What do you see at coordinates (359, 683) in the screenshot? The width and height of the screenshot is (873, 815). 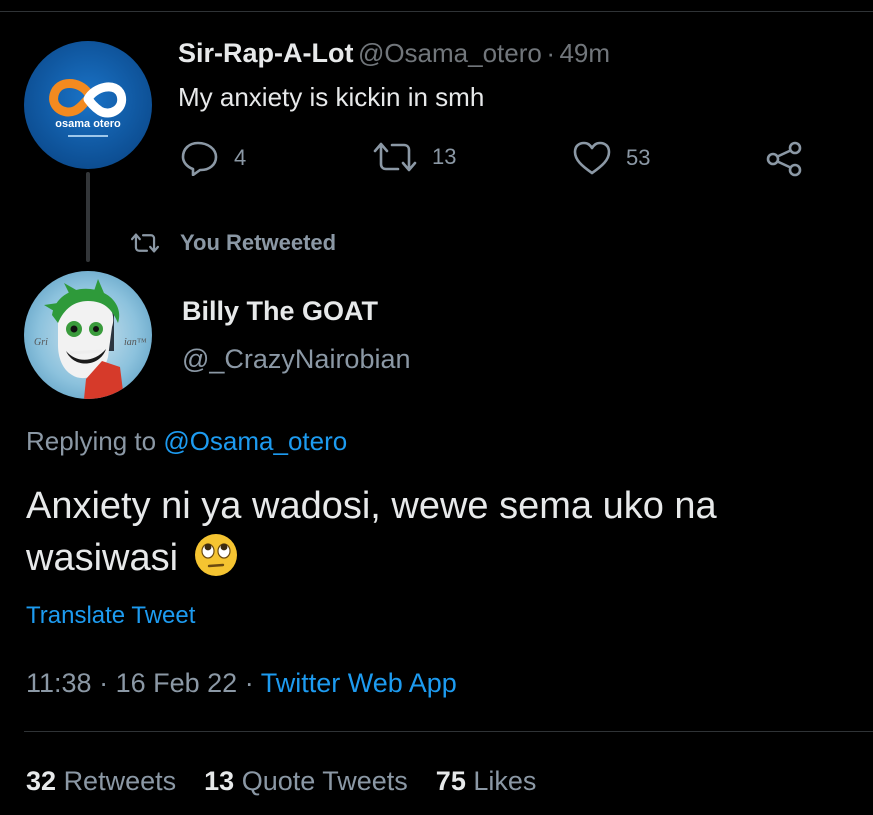 I see `tweet-source: Twitter Web App` at bounding box center [359, 683].